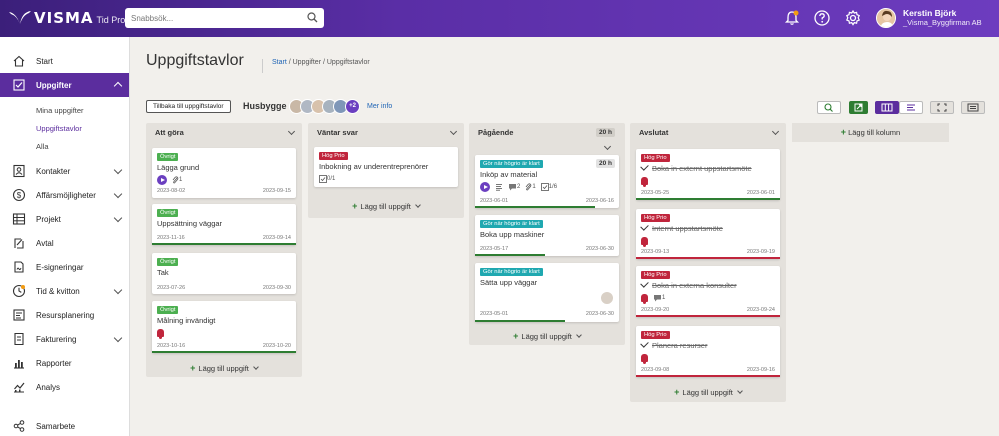 The height and width of the screenshot is (436, 999). Describe the element at coordinates (708, 193) in the screenshot. I see `task-dates: 2023-05-25 2023-06-01` at that location.